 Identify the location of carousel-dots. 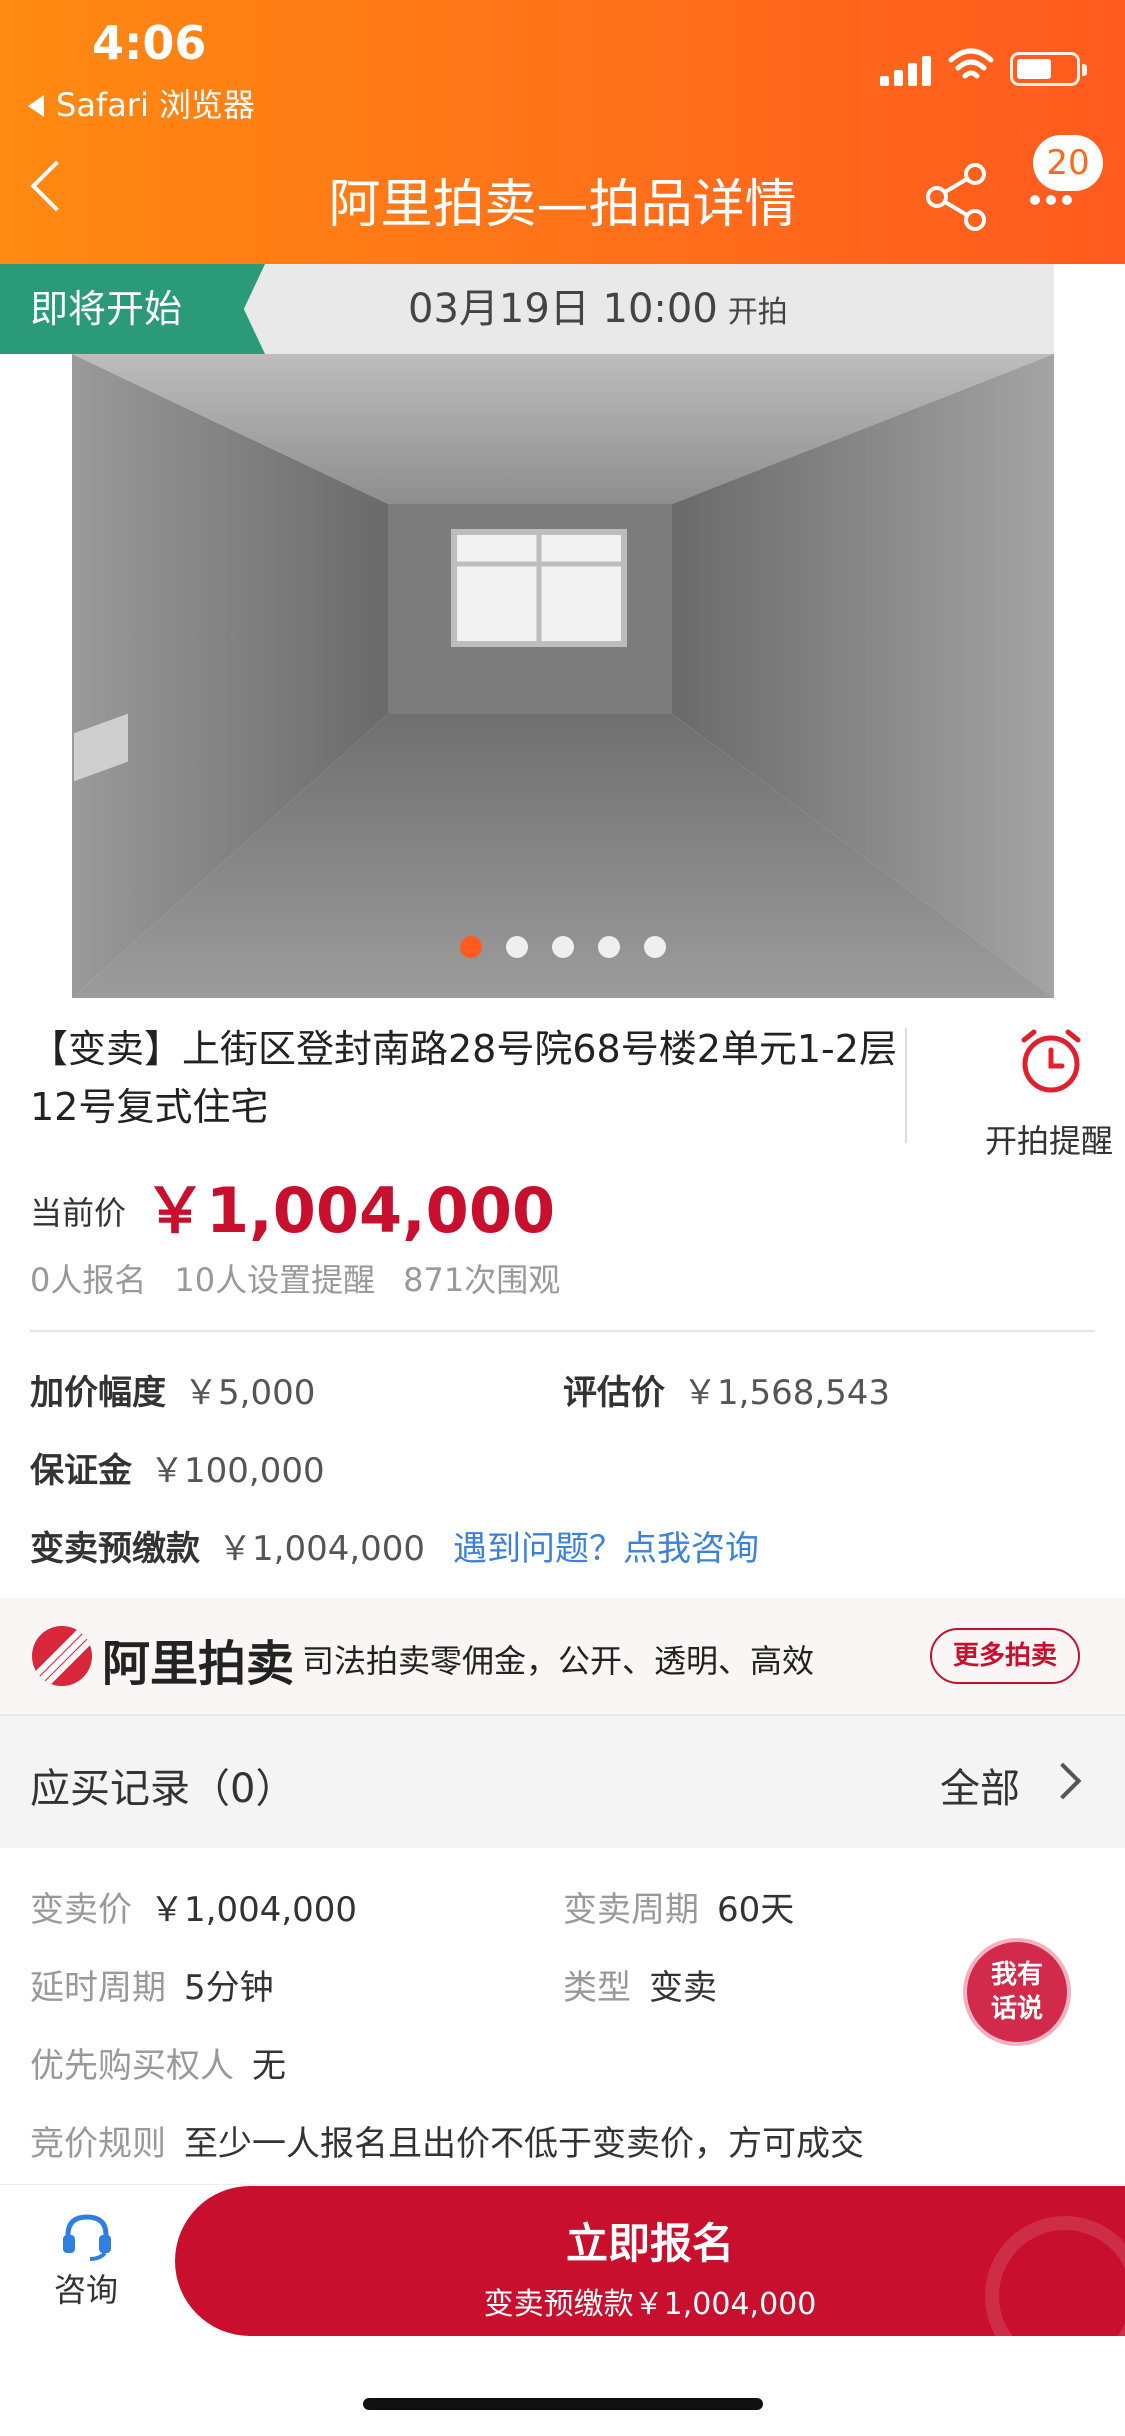
(563, 949).